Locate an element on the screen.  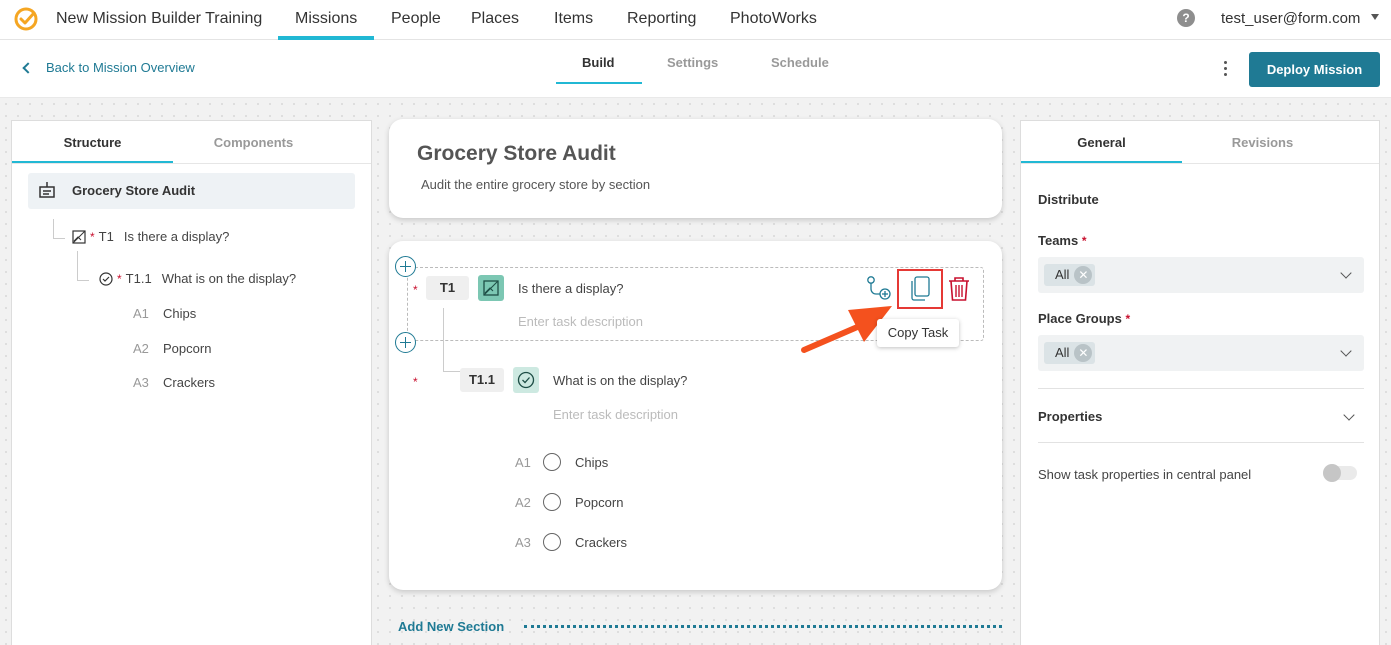
task-code-badge: T1 is located at coordinates (447, 288).